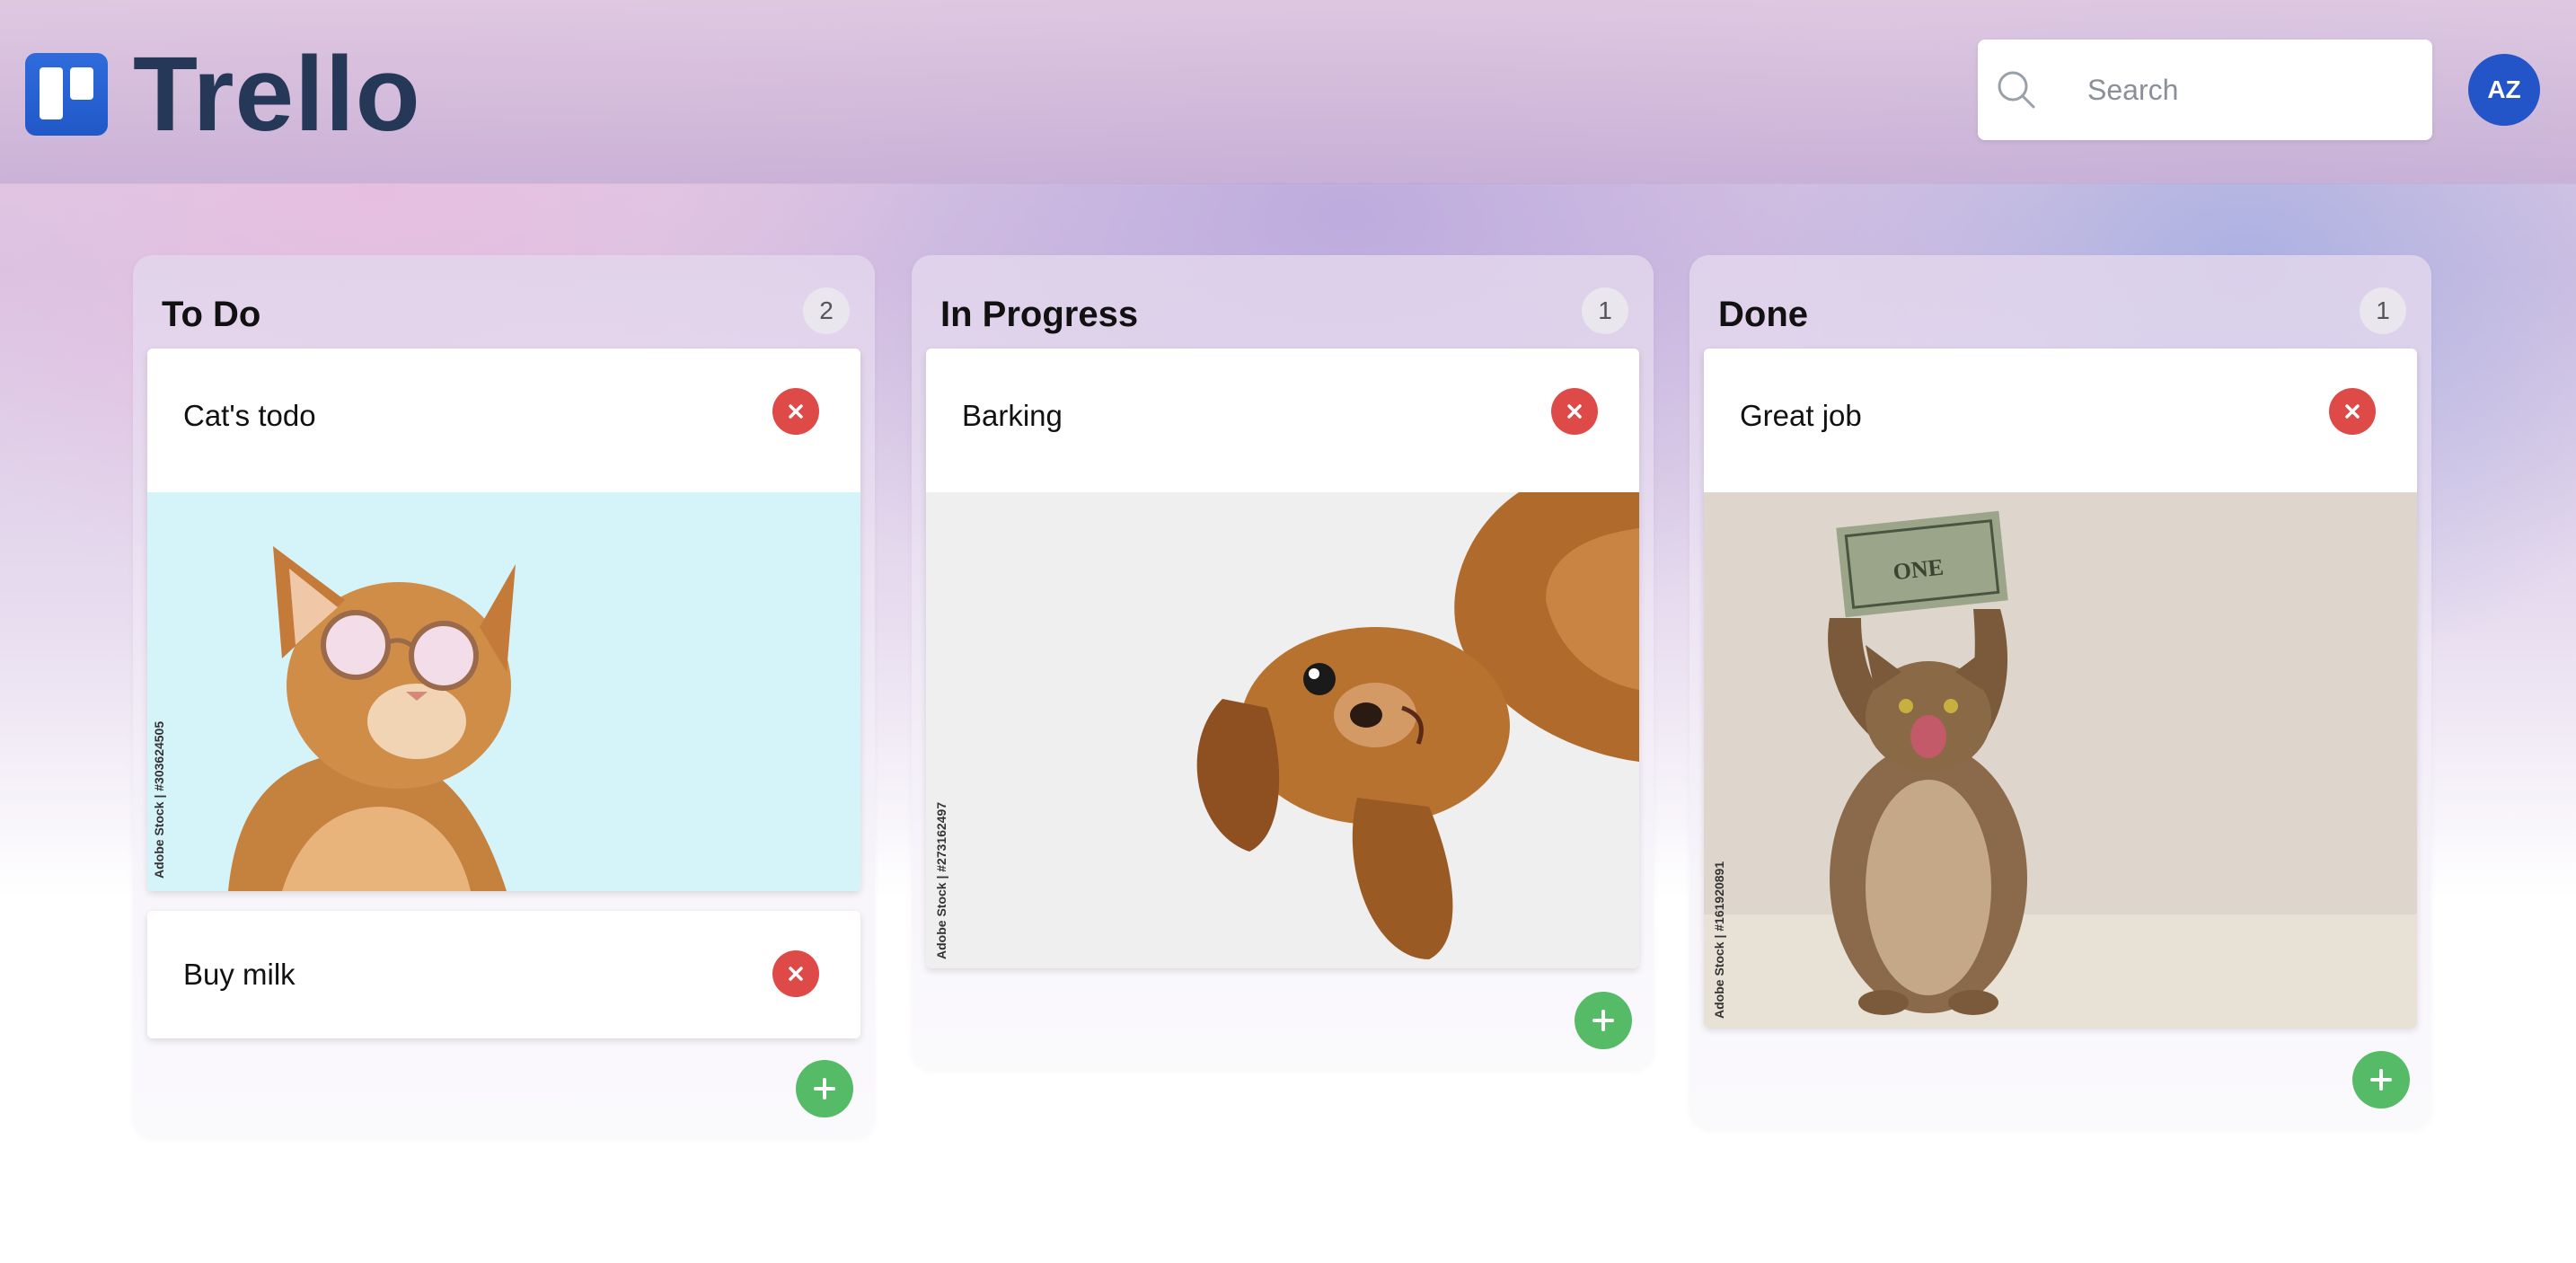  Describe the element at coordinates (2060, 760) in the screenshot. I see `card-image-cat-dollar: ONE Adobe Stock | #161920891` at that location.